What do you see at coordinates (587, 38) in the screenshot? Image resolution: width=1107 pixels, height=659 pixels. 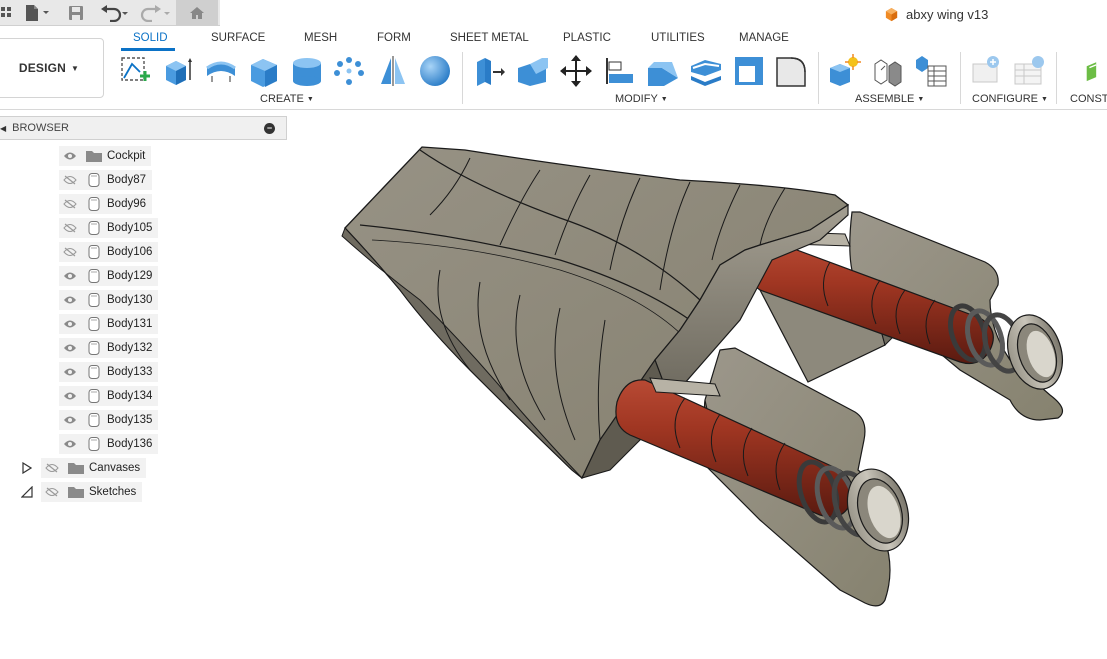 I see `tab-plastic: PLASTIC` at bounding box center [587, 38].